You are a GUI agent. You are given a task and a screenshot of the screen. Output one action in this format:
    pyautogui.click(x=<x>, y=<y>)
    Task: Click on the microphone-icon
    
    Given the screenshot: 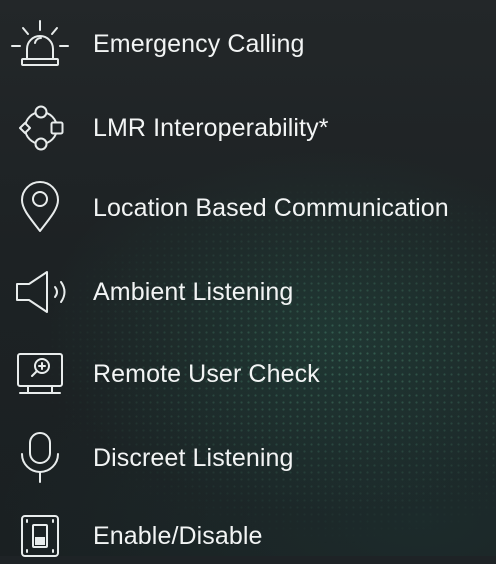 What is the action you would take?
    pyautogui.click(x=40, y=458)
    